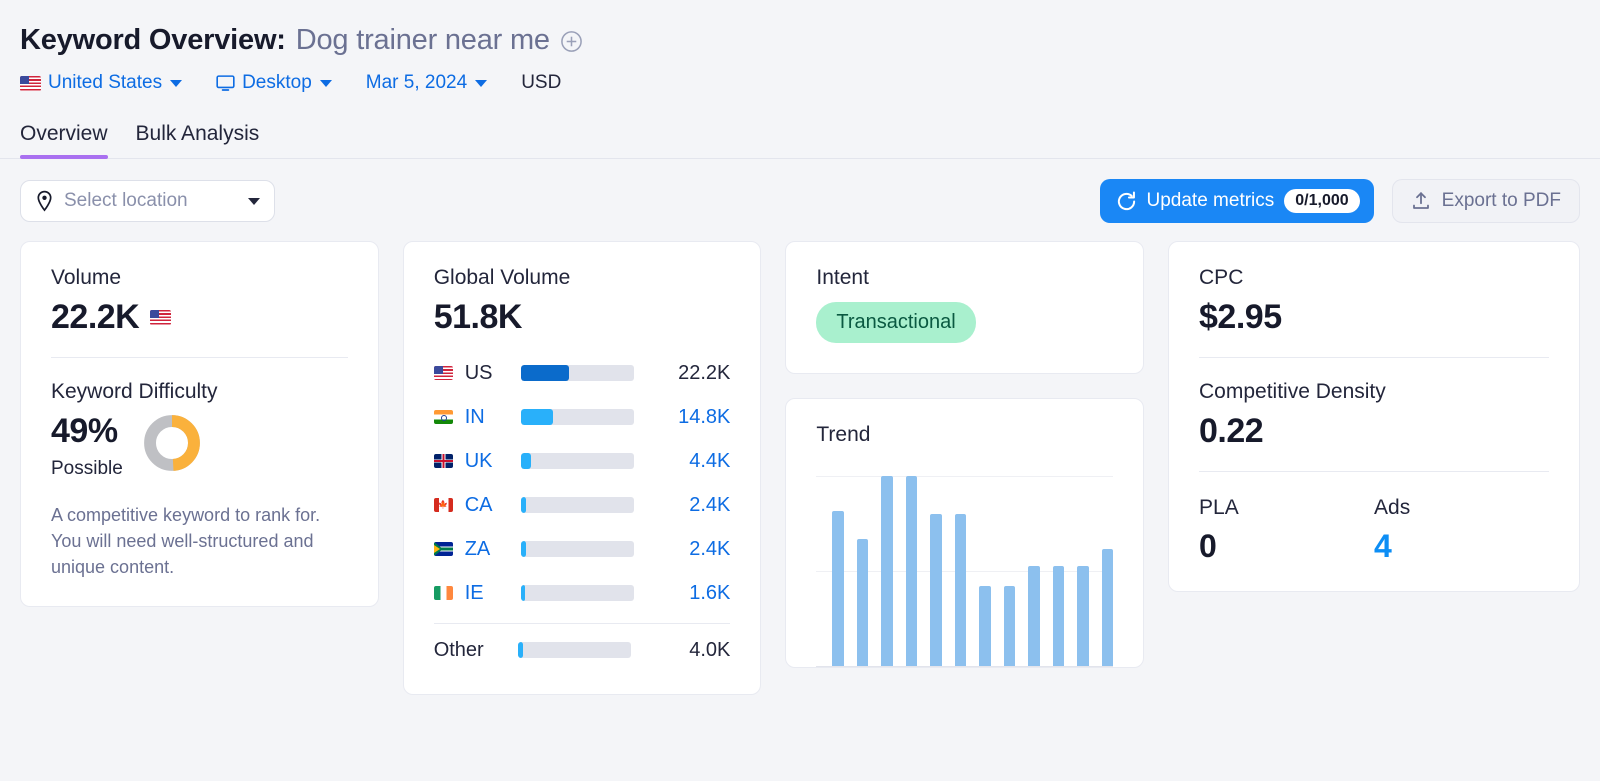 This screenshot has height=781, width=1600. What do you see at coordinates (1231, 431) in the screenshot?
I see `competitive-density-value: 0.22` at bounding box center [1231, 431].